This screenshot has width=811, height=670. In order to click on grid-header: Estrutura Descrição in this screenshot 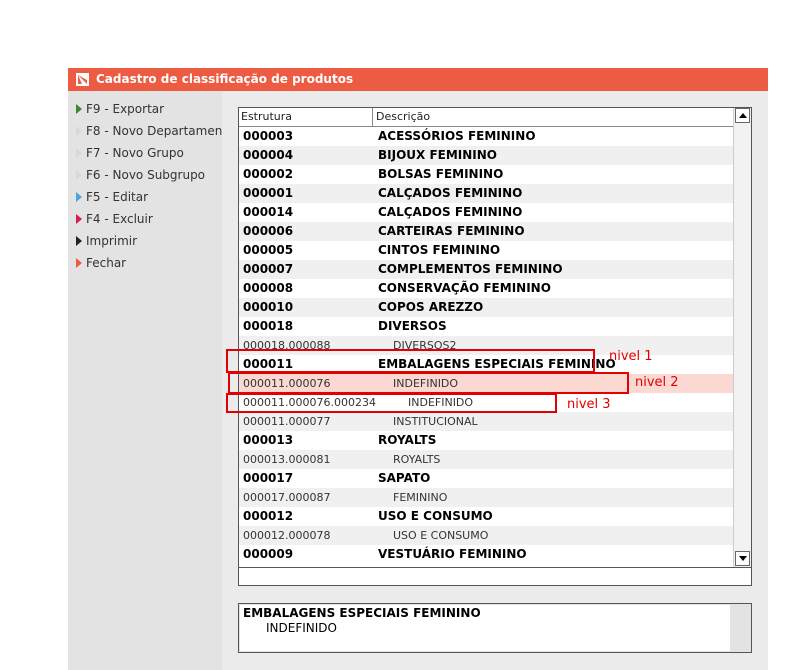, I will do `click(486, 117)`.